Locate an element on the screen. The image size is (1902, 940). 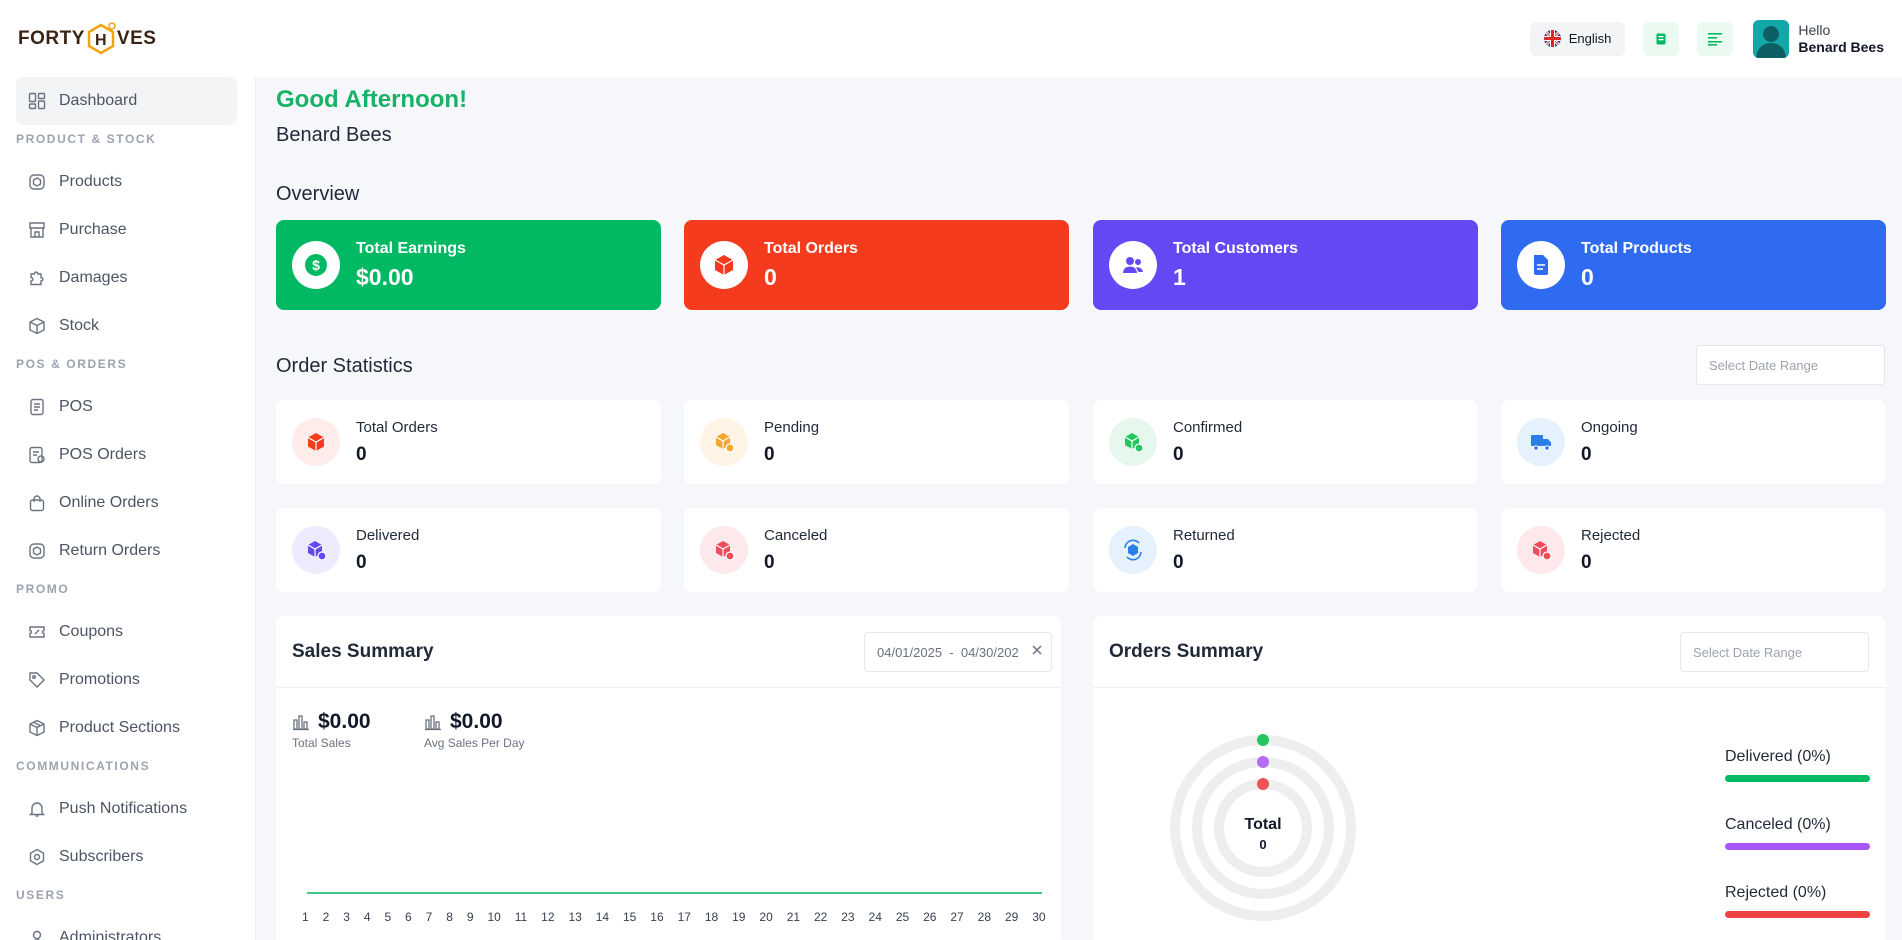
sidebar-item-return-orders: Return Orders is located at coordinates (126, 551).